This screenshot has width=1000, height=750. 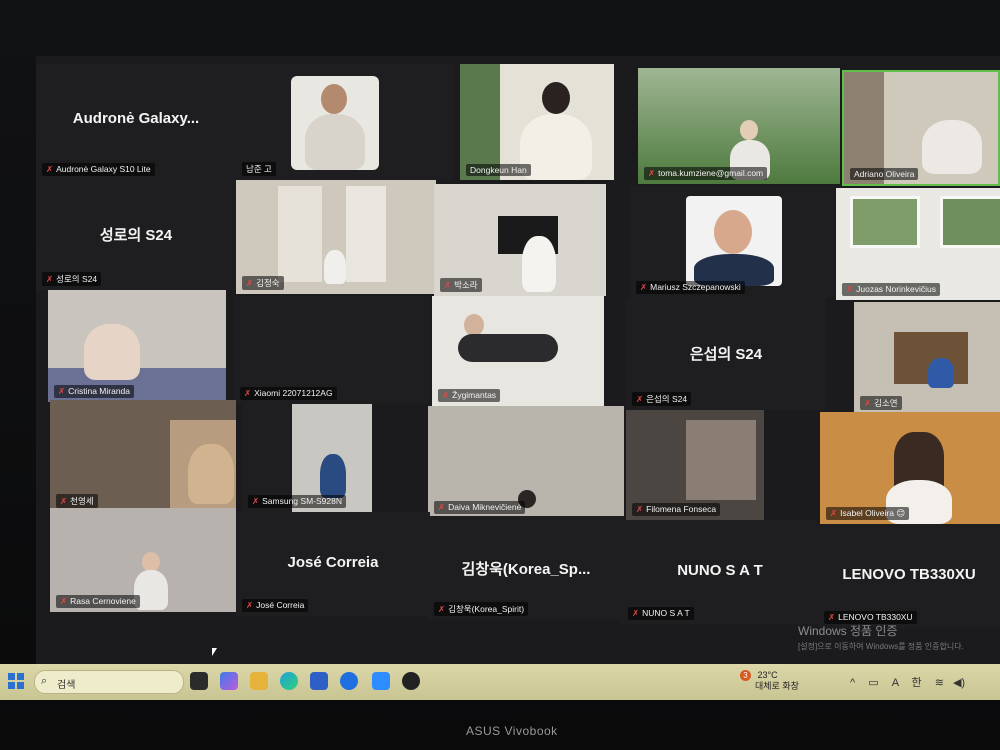 I want to click on participant-display-name: 은섭의 S24, so click(x=726, y=354).